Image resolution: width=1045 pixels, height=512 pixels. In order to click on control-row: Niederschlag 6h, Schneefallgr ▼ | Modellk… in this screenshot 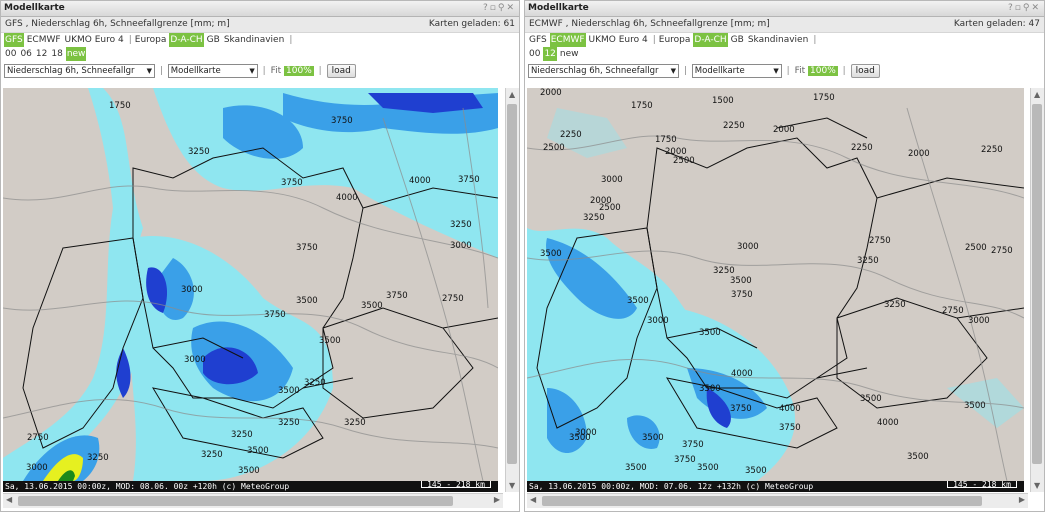, I will do `click(784, 71)`.